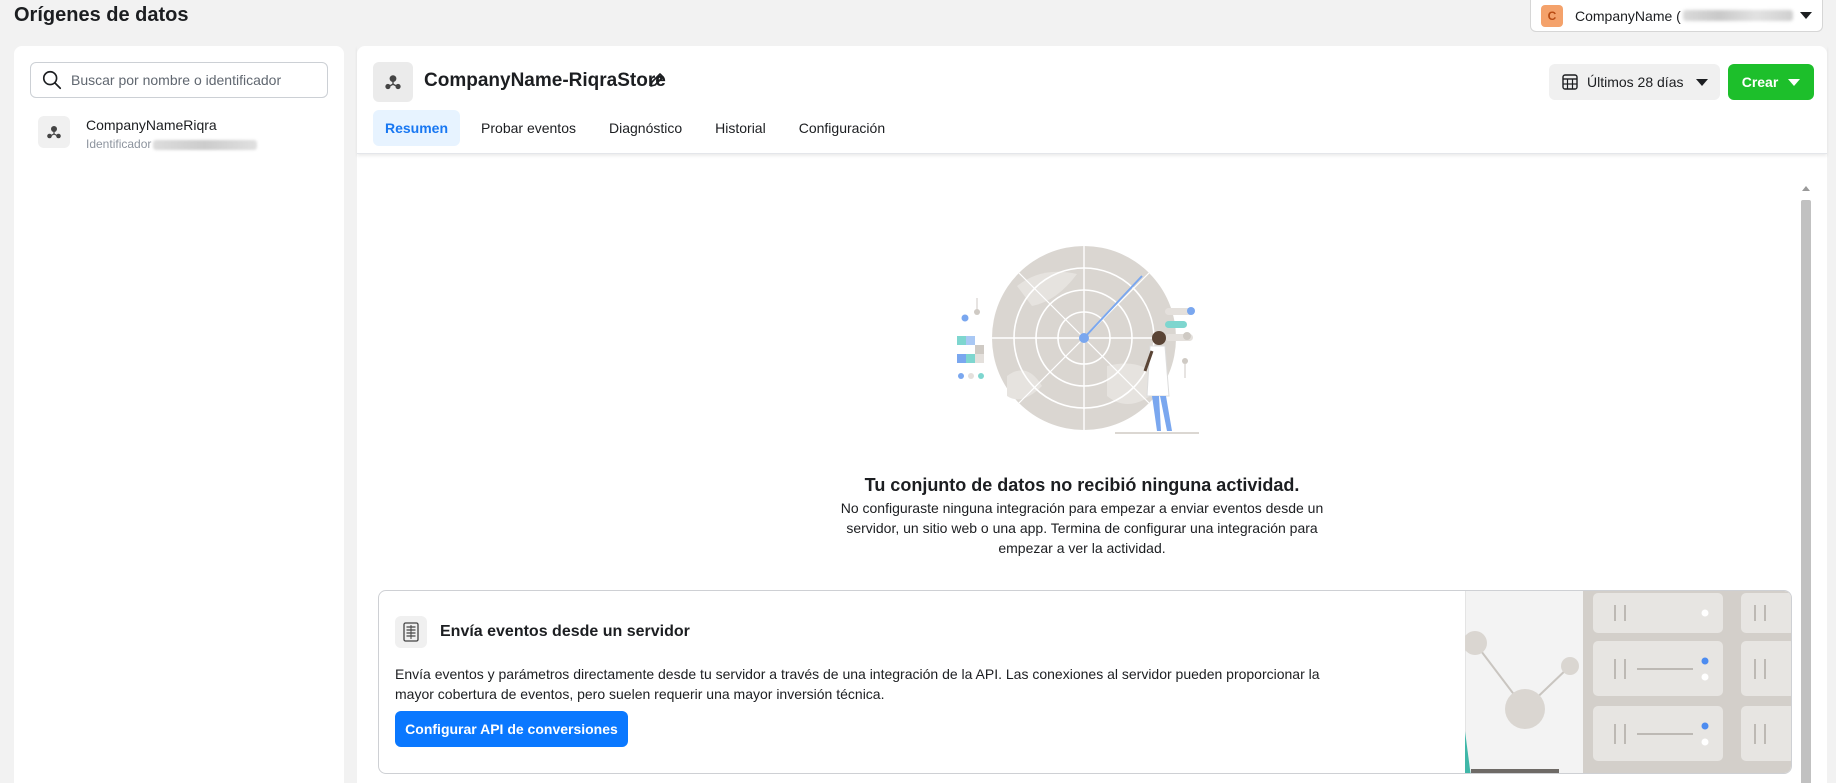 The image size is (1836, 783). I want to click on tab-resumen: Resumen, so click(417, 128).